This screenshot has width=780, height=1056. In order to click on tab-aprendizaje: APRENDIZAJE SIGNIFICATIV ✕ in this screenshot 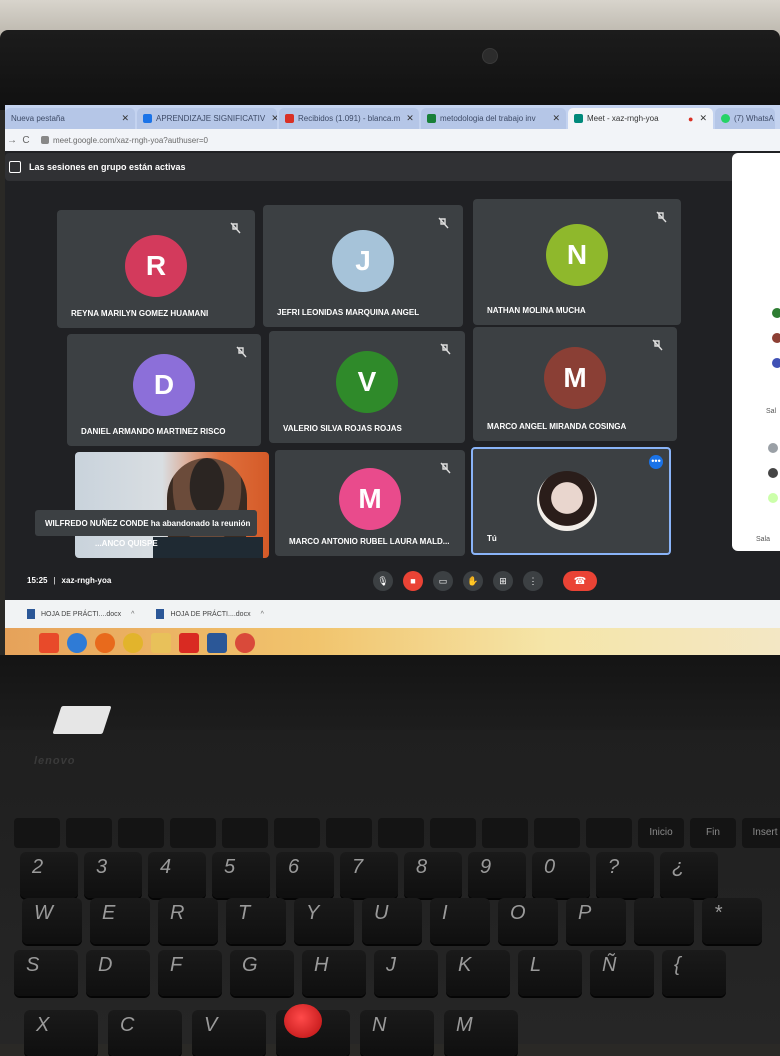, I will do `click(207, 118)`.